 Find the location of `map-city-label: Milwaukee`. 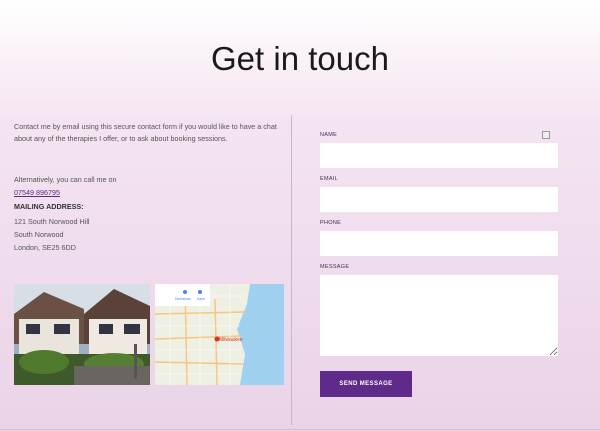

map-city-label: Milwaukee is located at coordinates (231, 340).